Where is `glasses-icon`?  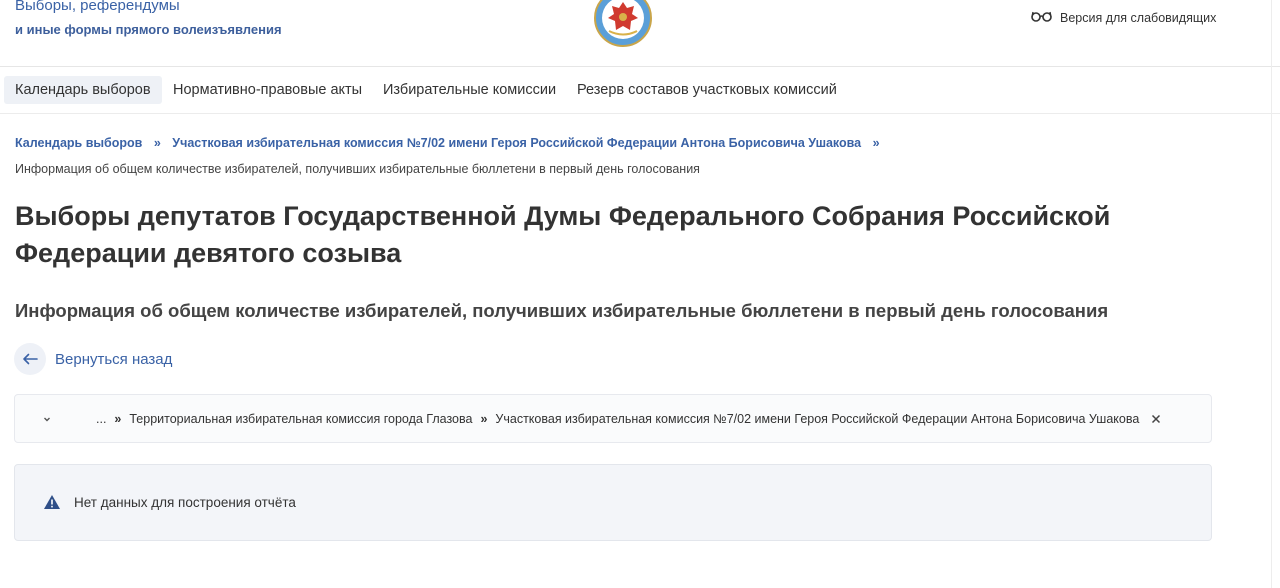
glasses-icon is located at coordinates (1041, 18).